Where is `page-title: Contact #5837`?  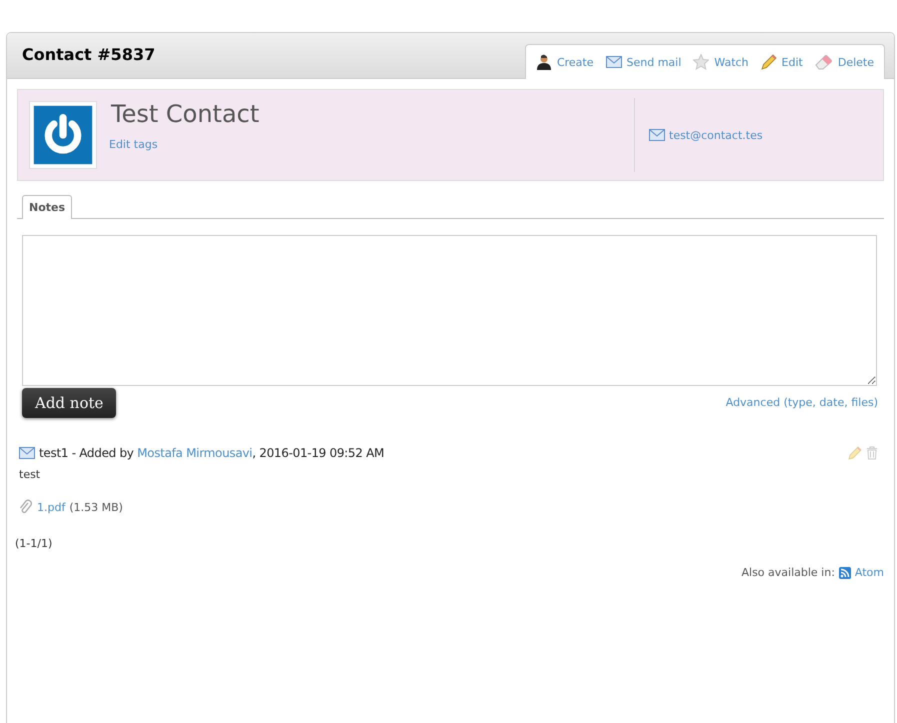 page-title: Contact #5837 is located at coordinates (89, 54).